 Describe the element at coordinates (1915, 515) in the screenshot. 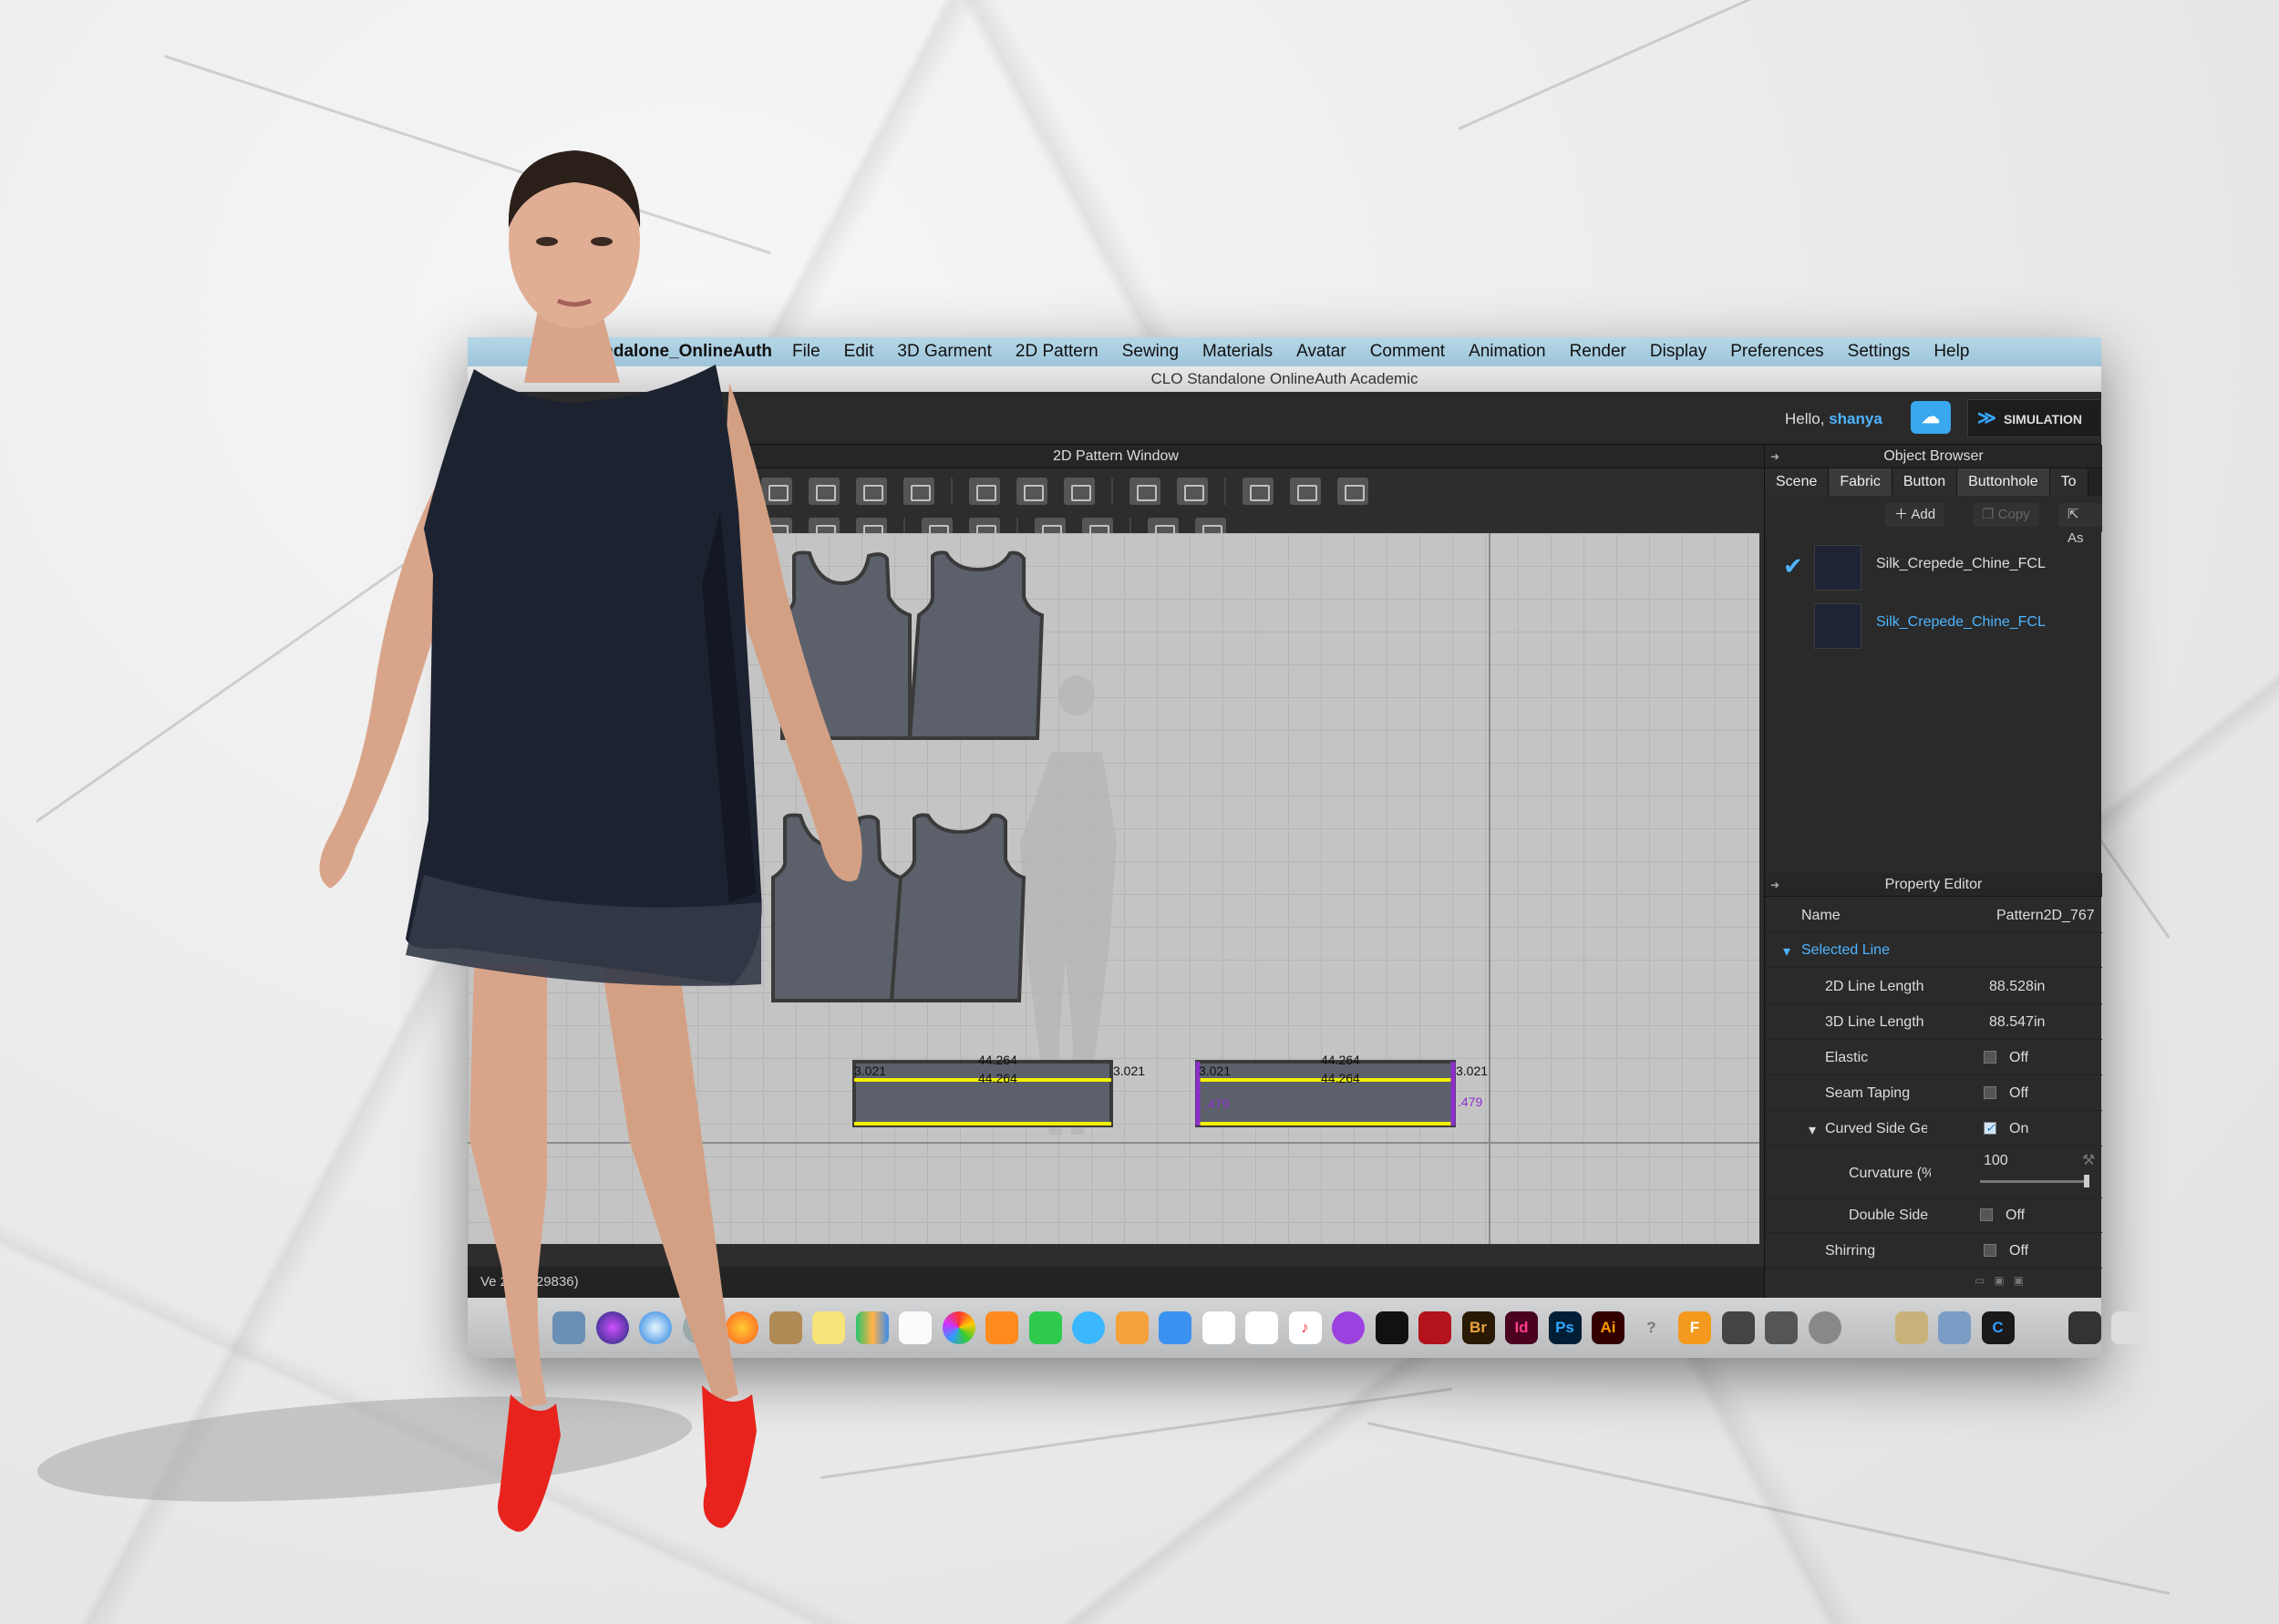

I see `add-button: ＋ Add` at that location.